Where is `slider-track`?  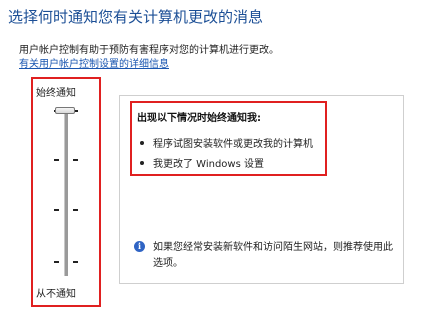
slider-track is located at coordinates (66, 192).